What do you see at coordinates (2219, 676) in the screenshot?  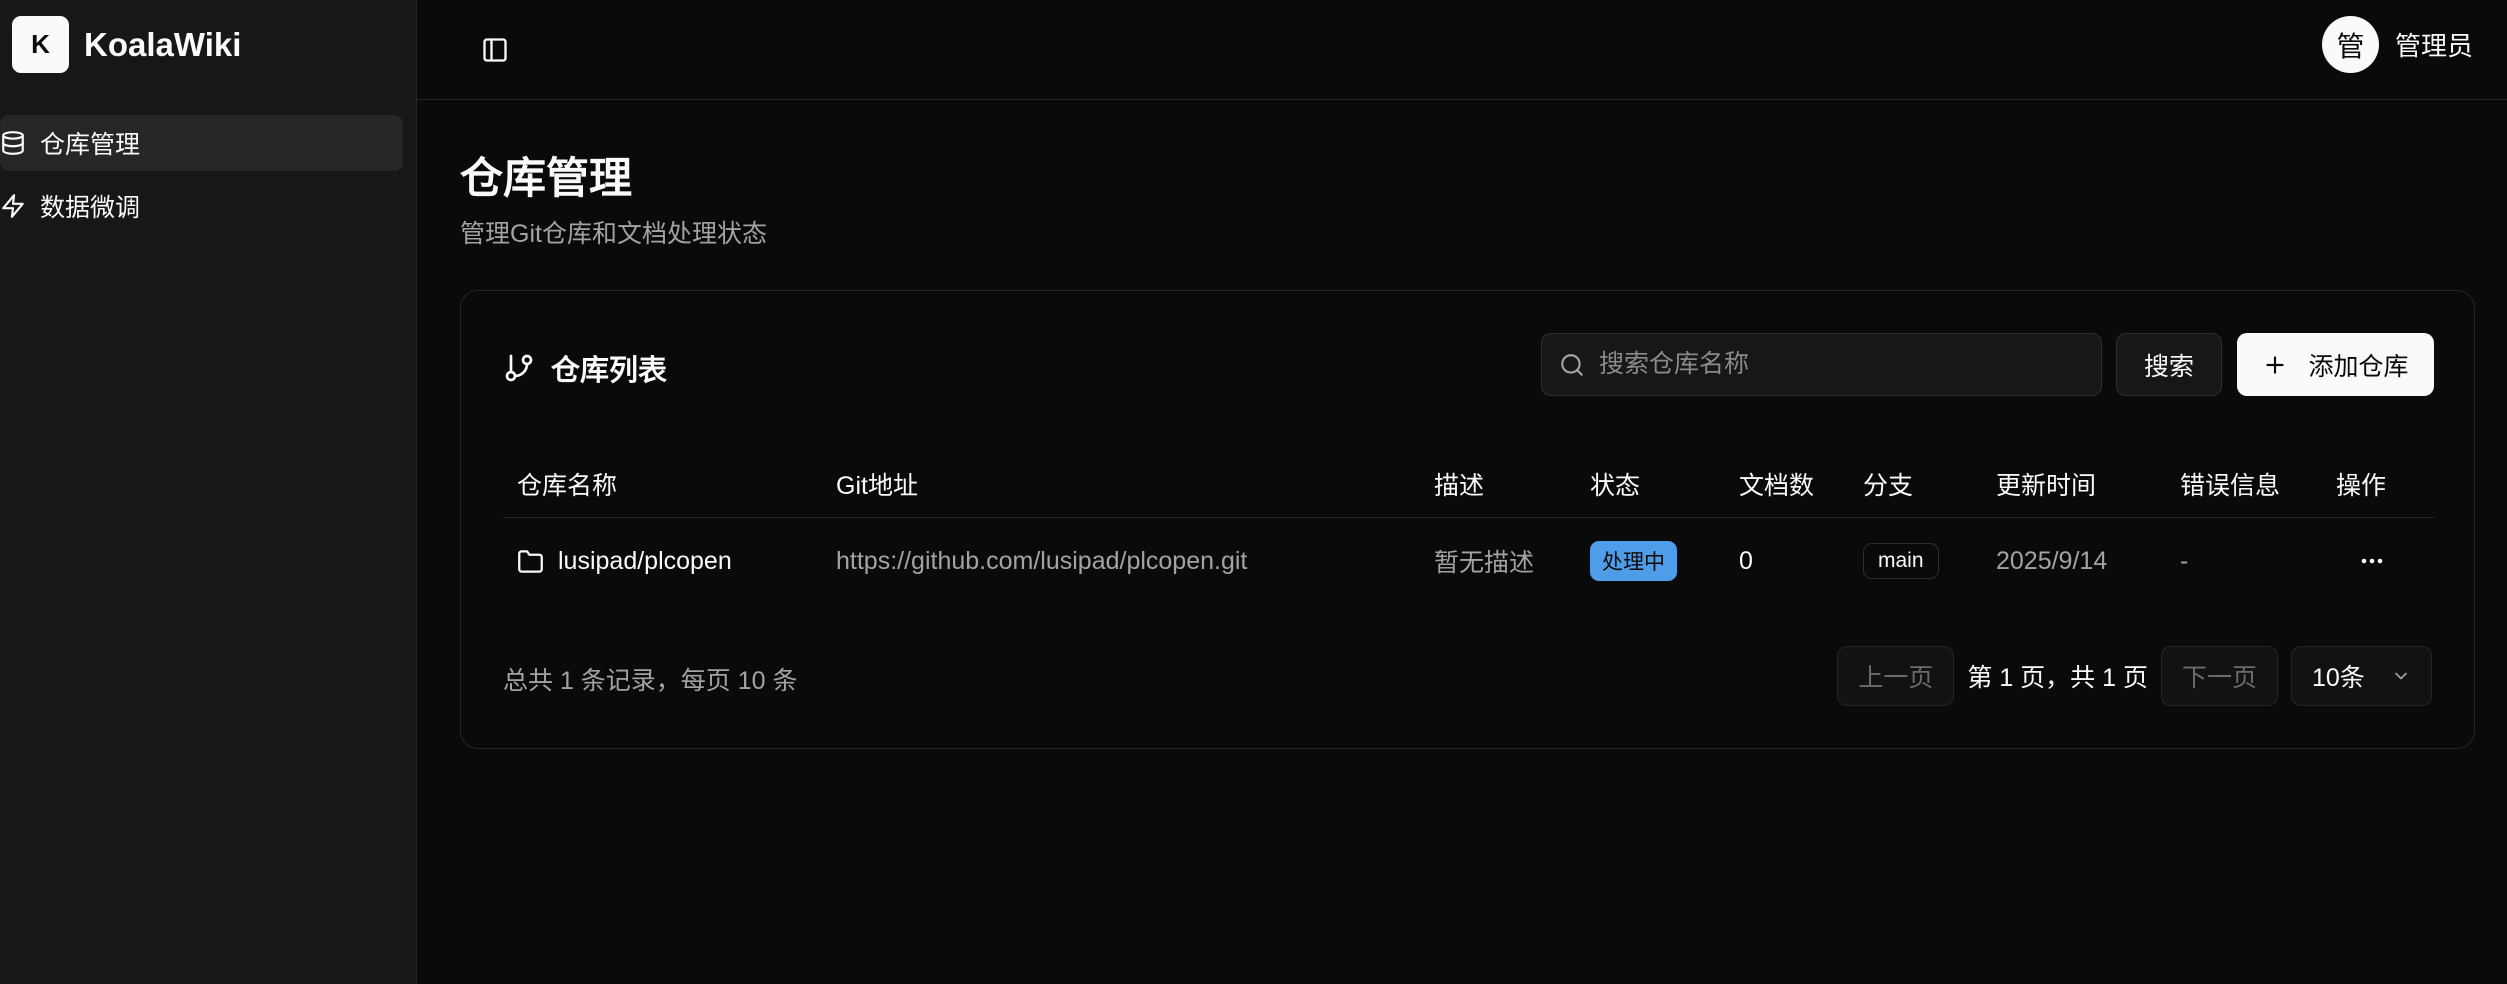 I see `next-page-button: 下一页` at bounding box center [2219, 676].